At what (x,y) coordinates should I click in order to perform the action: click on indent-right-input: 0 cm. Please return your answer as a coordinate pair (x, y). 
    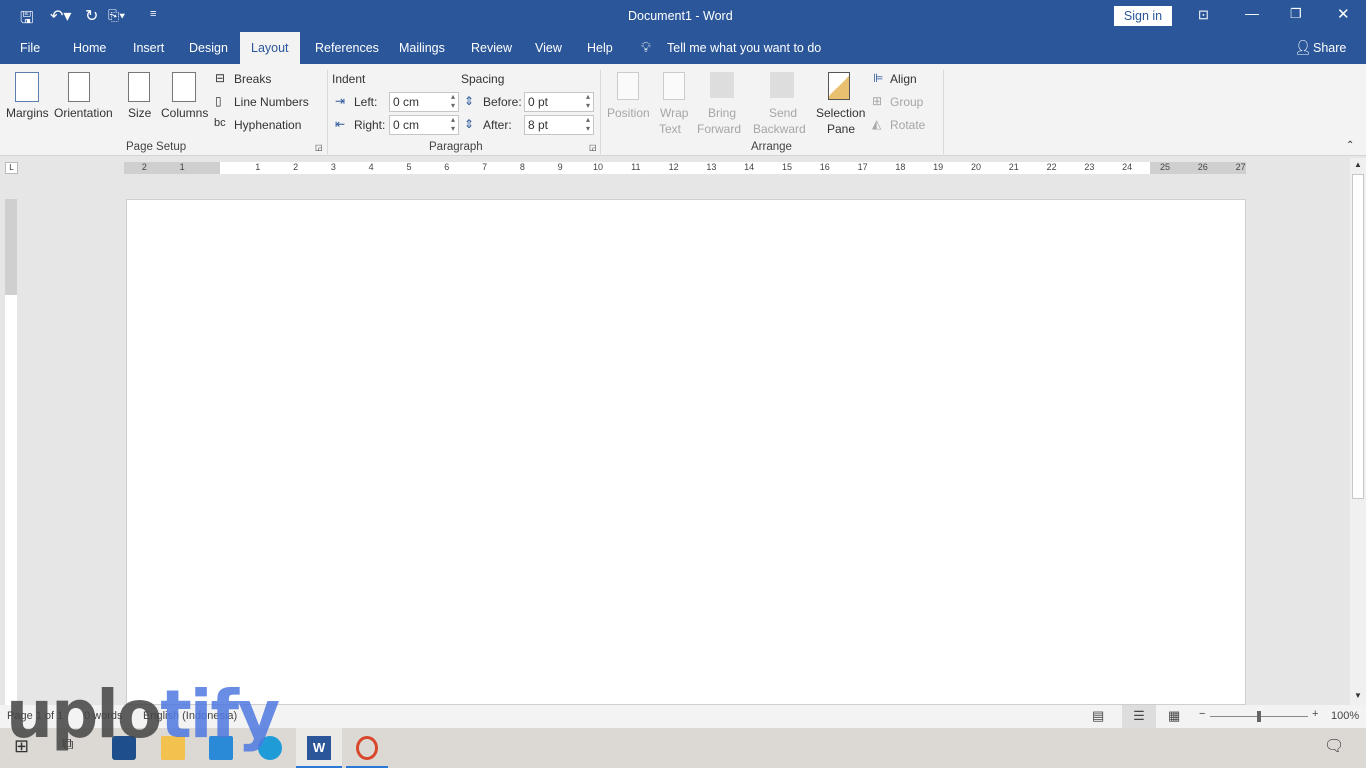
    Looking at the image, I should click on (424, 125).